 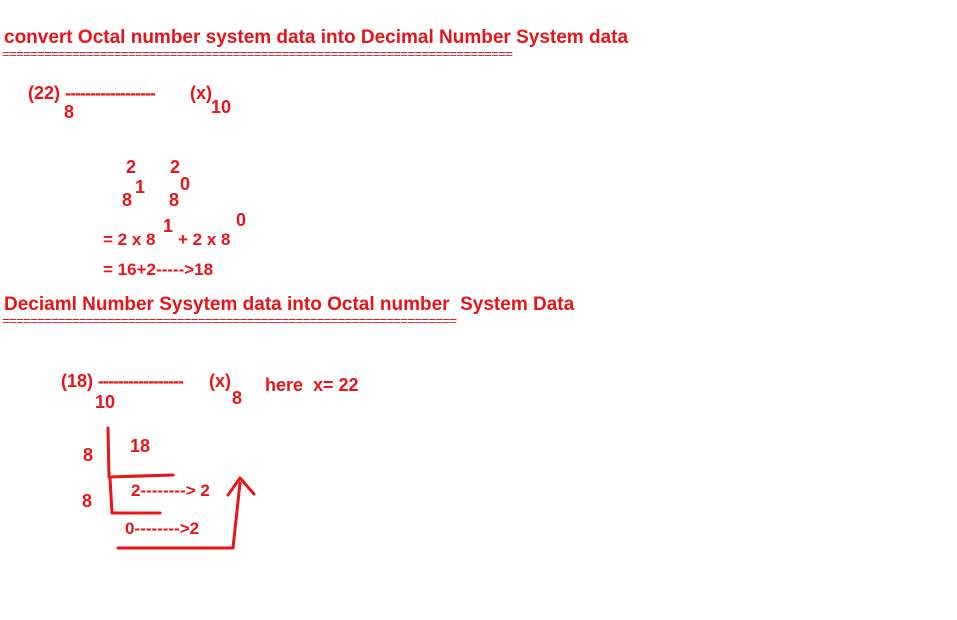 I want to click on stroke-group, so click(x=181, y=488).